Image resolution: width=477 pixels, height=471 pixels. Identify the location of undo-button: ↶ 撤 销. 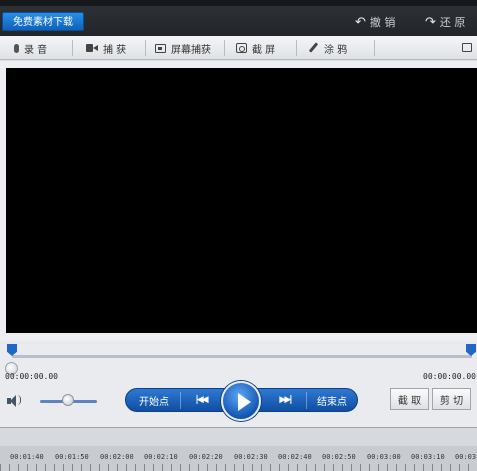
(375, 22).